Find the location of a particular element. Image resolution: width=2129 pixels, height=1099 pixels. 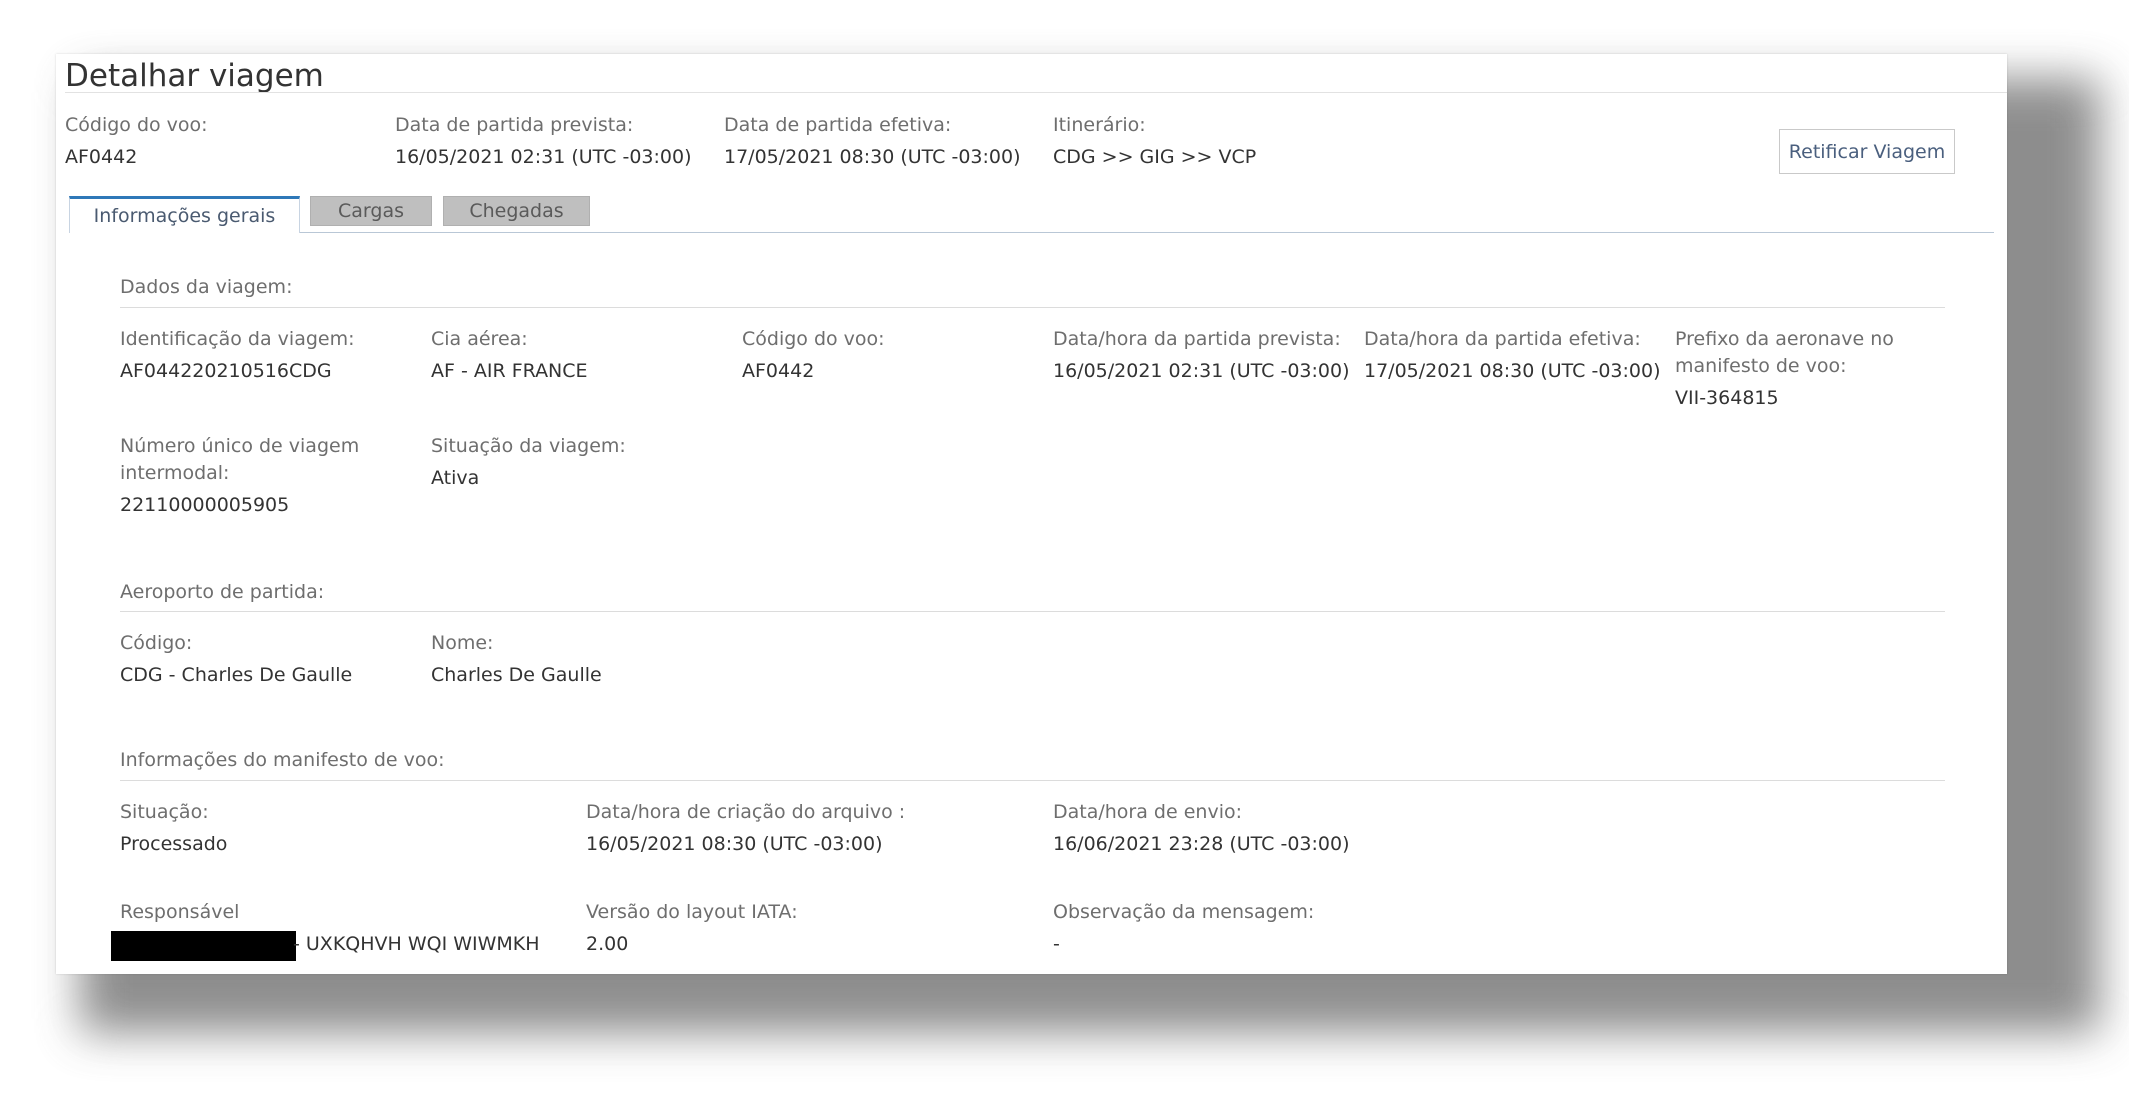

page-title: Detalhar viagem is located at coordinates (194, 76).